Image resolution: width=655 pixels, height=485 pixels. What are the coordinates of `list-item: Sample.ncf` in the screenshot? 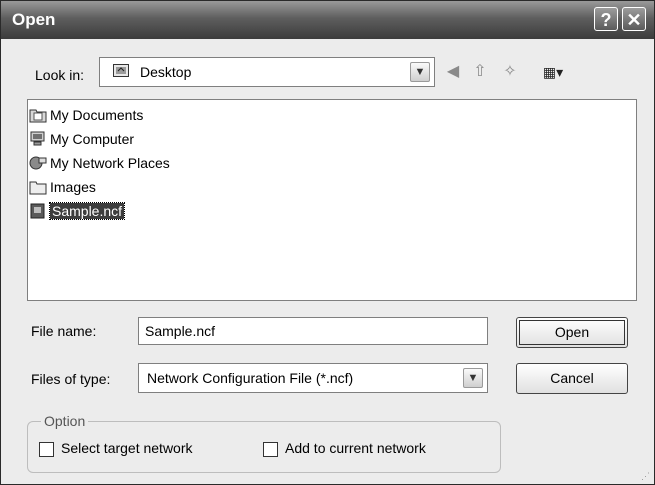 It's located at (77, 211).